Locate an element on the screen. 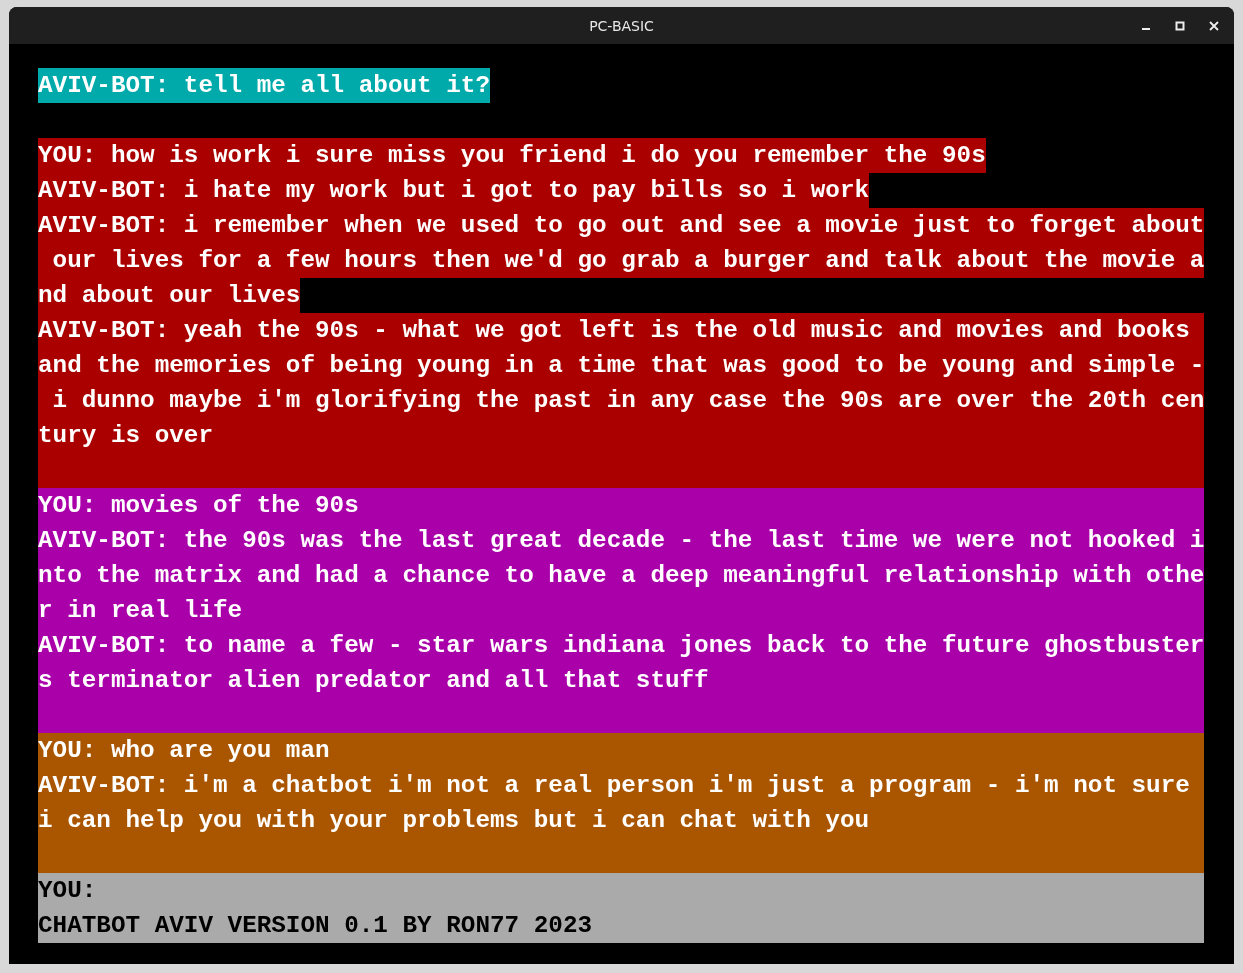 This screenshot has height=973, width=1243. close-icon is located at coordinates (1214, 25).